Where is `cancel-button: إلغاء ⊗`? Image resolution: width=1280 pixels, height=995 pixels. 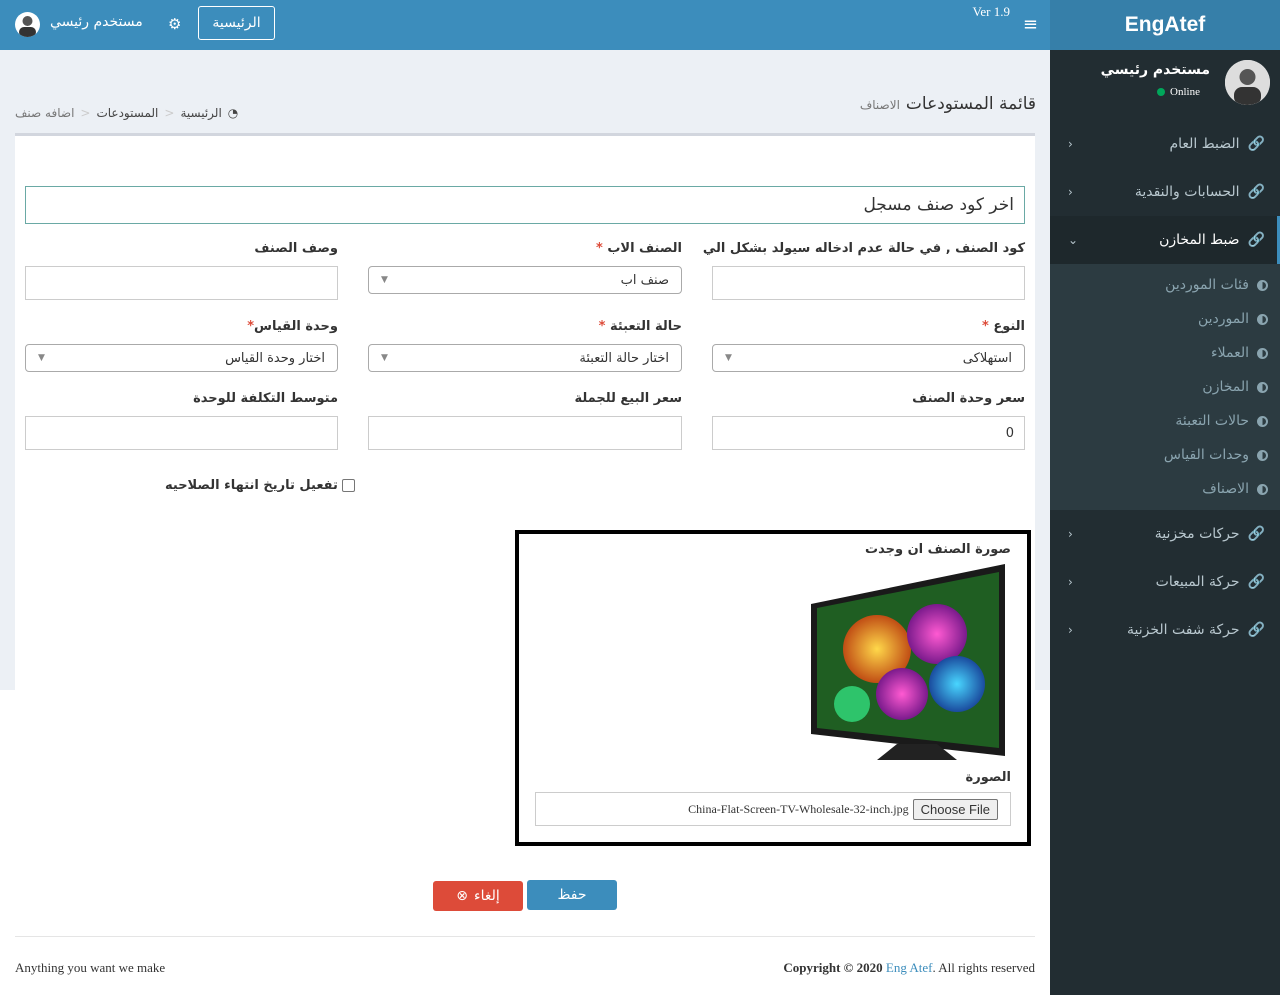 cancel-button: إلغاء ⊗ is located at coordinates (478, 896).